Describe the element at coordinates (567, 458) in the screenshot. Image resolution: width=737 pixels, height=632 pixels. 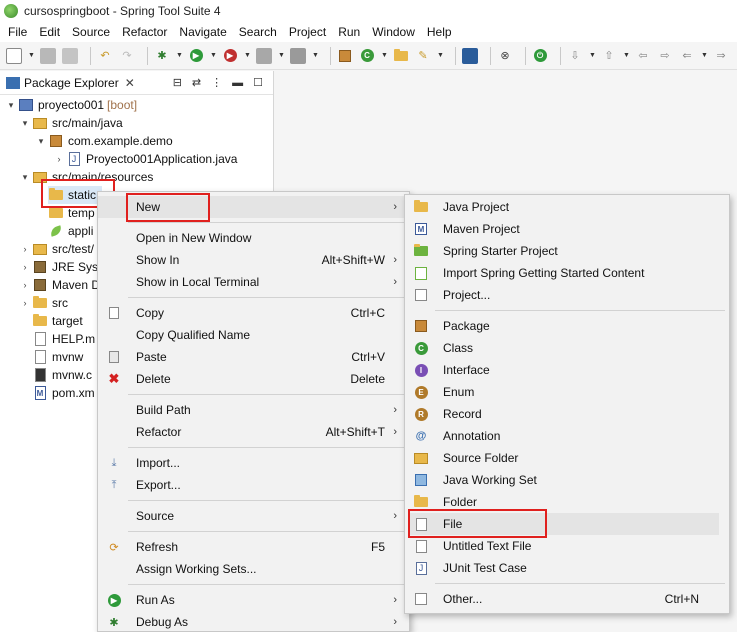
I see `submenu-item-source-folder: Source Folder` at that location.